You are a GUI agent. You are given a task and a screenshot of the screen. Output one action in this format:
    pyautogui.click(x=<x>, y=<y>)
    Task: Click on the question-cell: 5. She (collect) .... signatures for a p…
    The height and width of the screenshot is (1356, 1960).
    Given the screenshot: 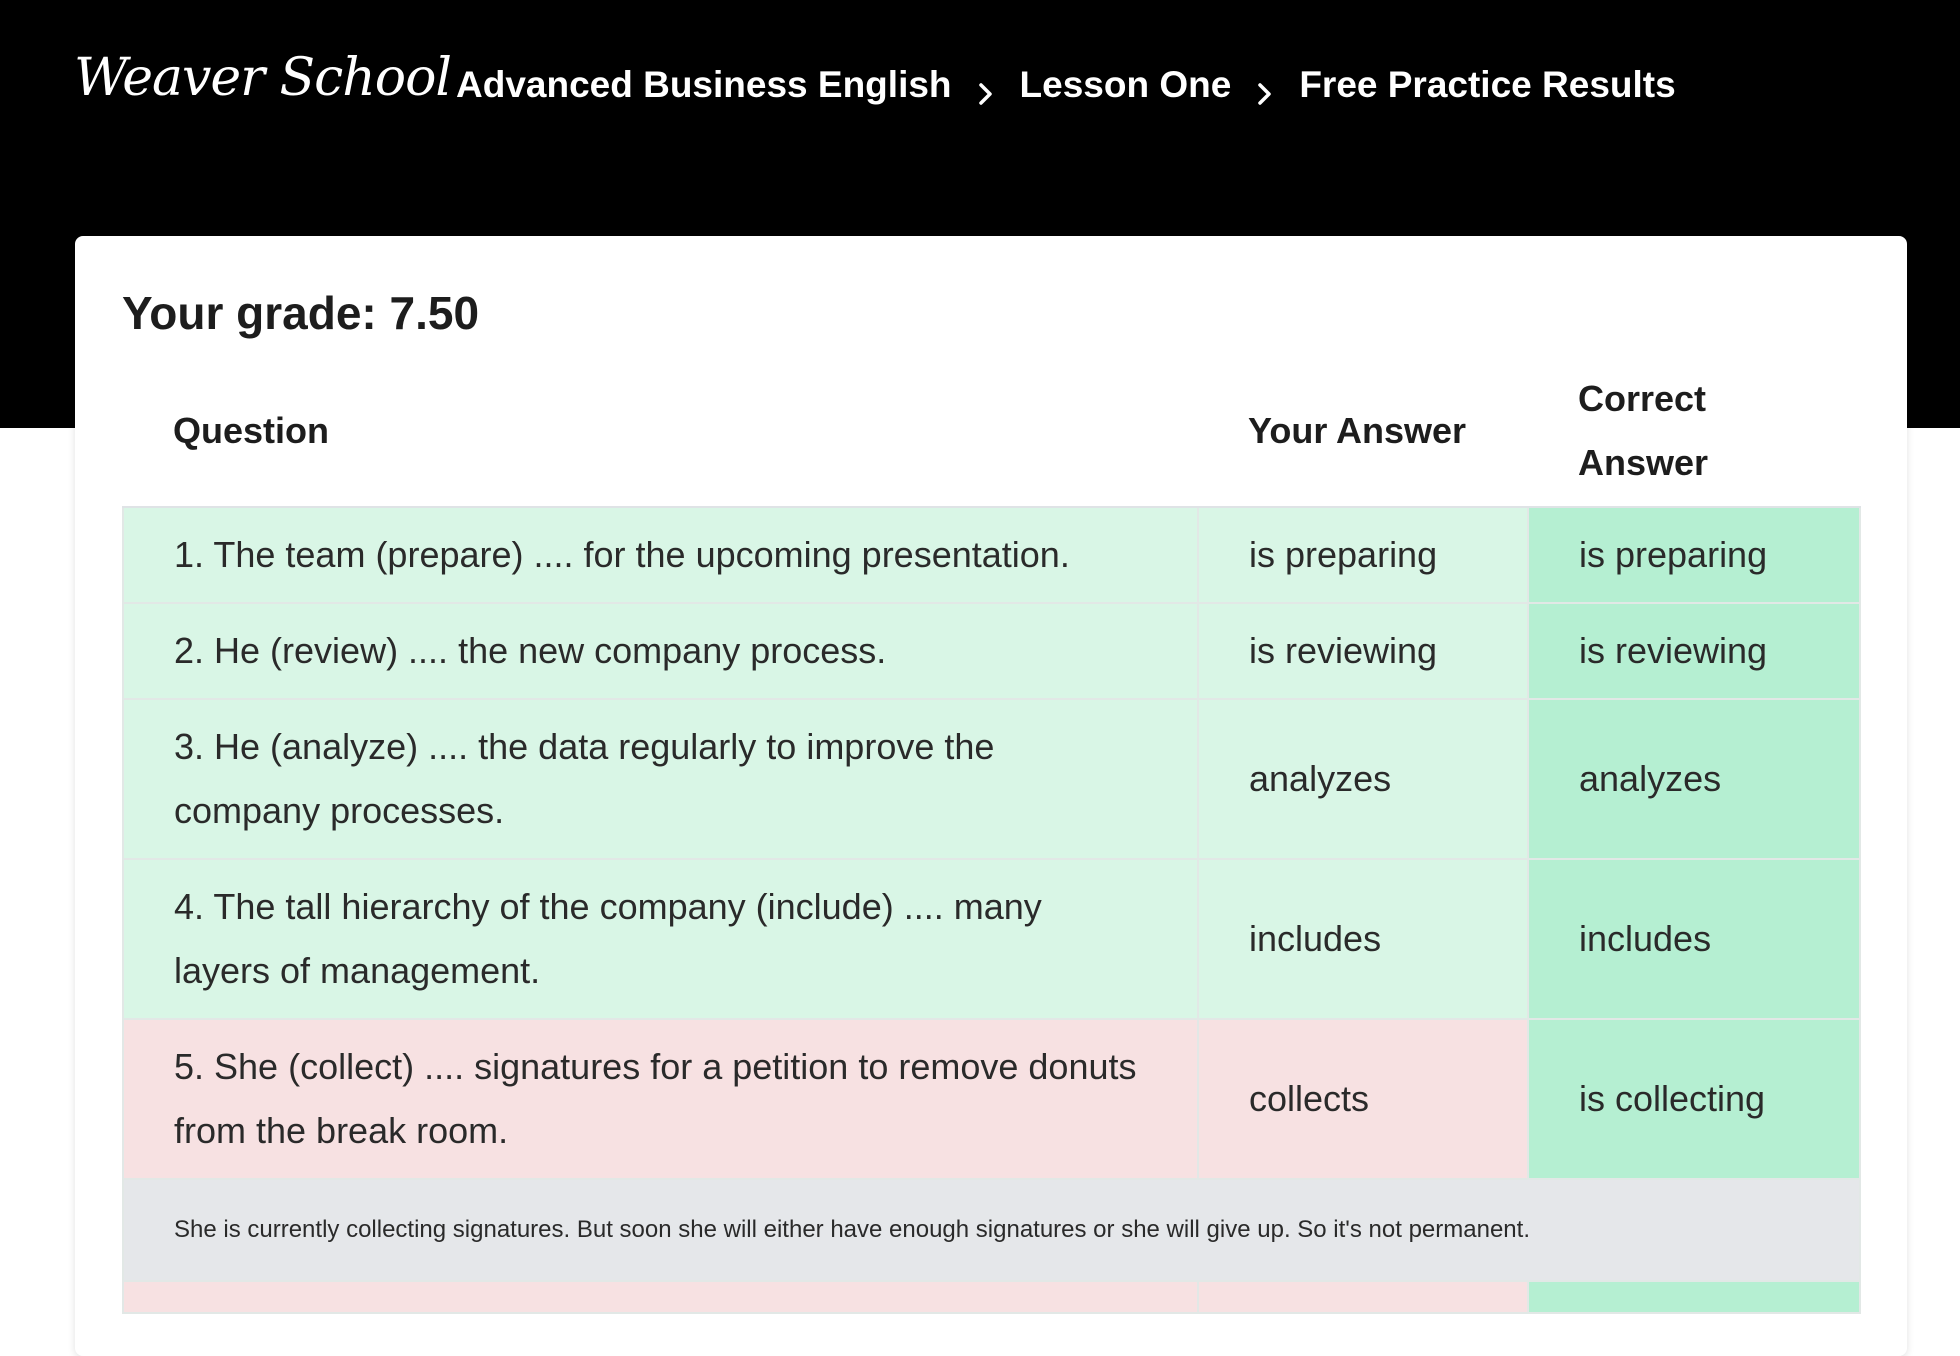 What is the action you would take?
    pyautogui.click(x=660, y=1099)
    